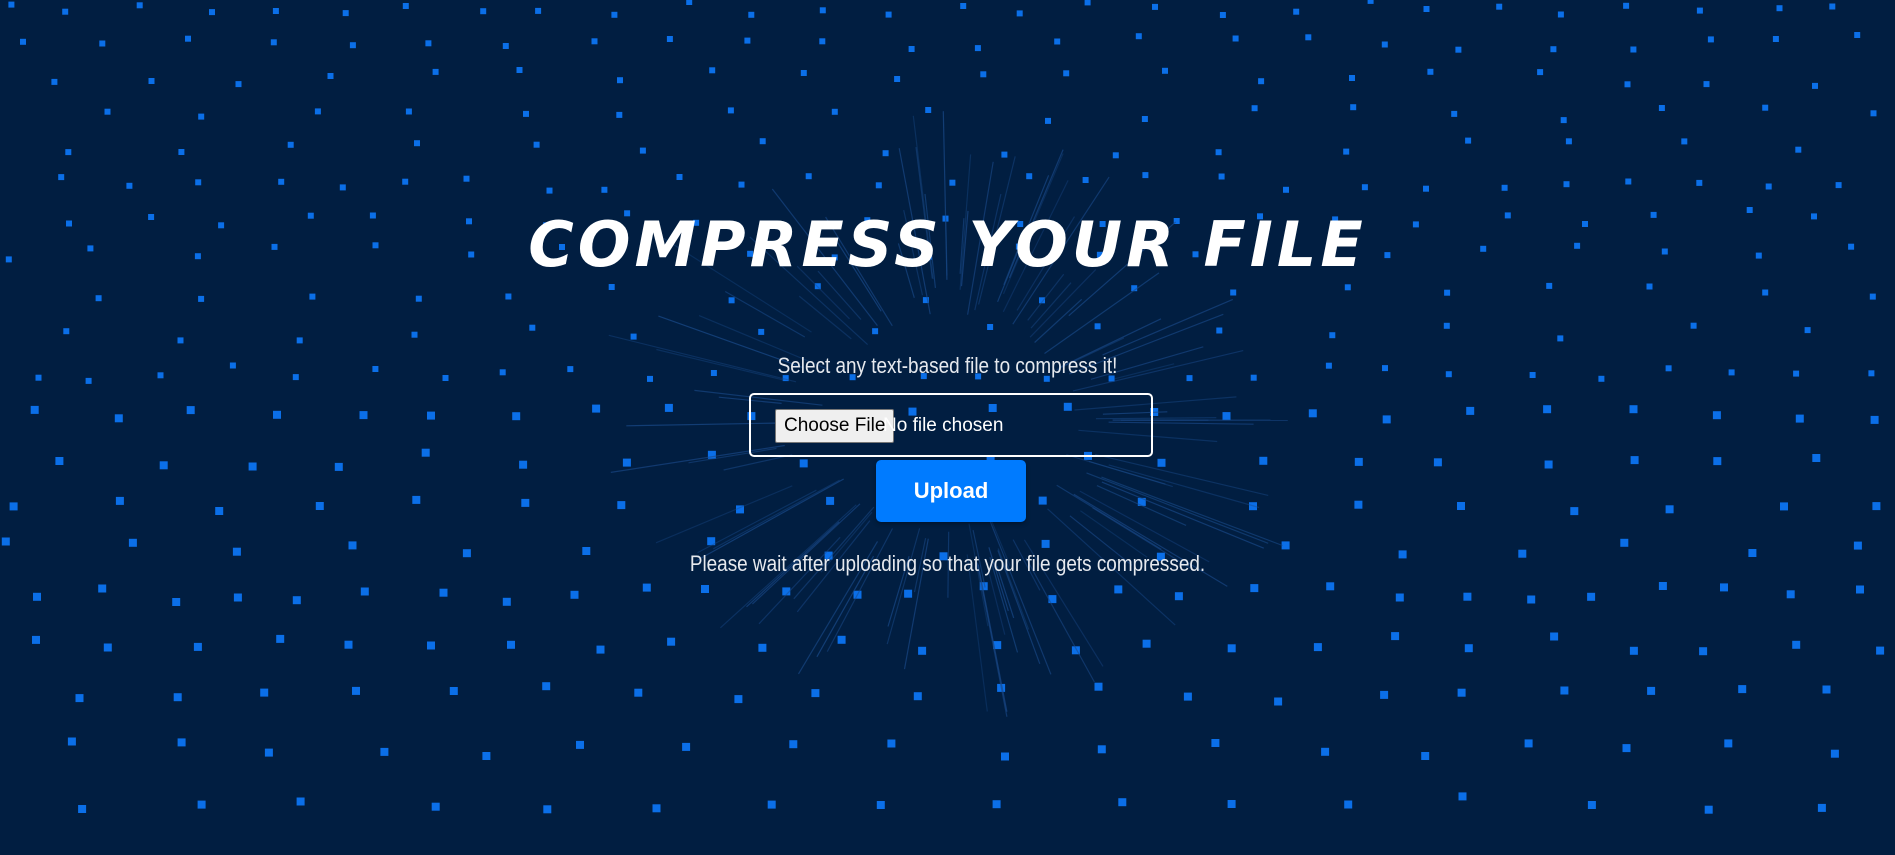  I want to click on upload-button: Upload, so click(951, 491).